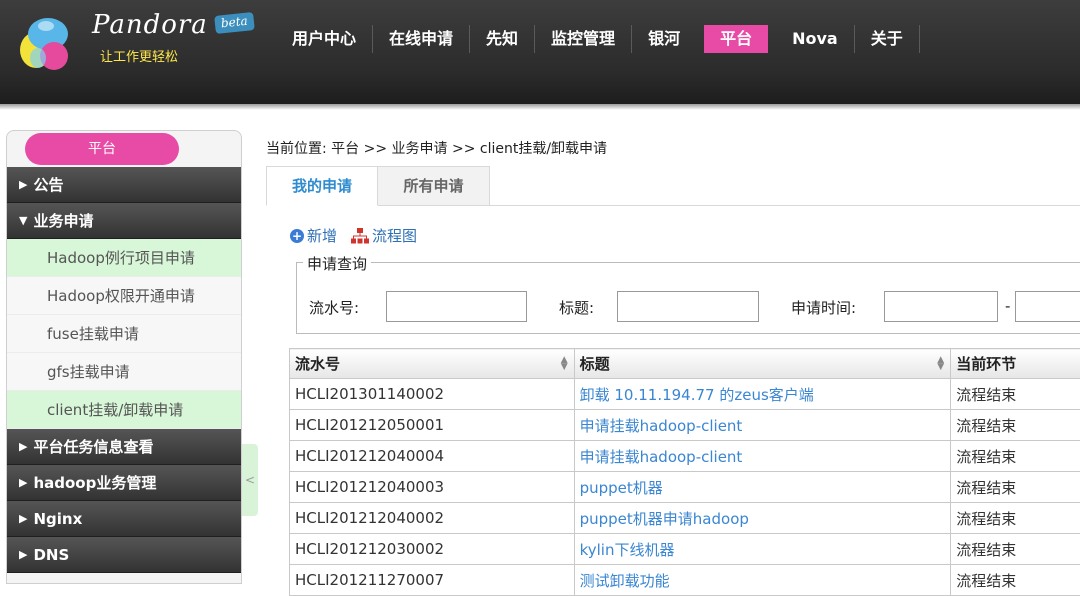 The height and width of the screenshot is (596, 1080). What do you see at coordinates (317, 364) in the screenshot?
I see `column-header-label: 流水号` at bounding box center [317, 364].